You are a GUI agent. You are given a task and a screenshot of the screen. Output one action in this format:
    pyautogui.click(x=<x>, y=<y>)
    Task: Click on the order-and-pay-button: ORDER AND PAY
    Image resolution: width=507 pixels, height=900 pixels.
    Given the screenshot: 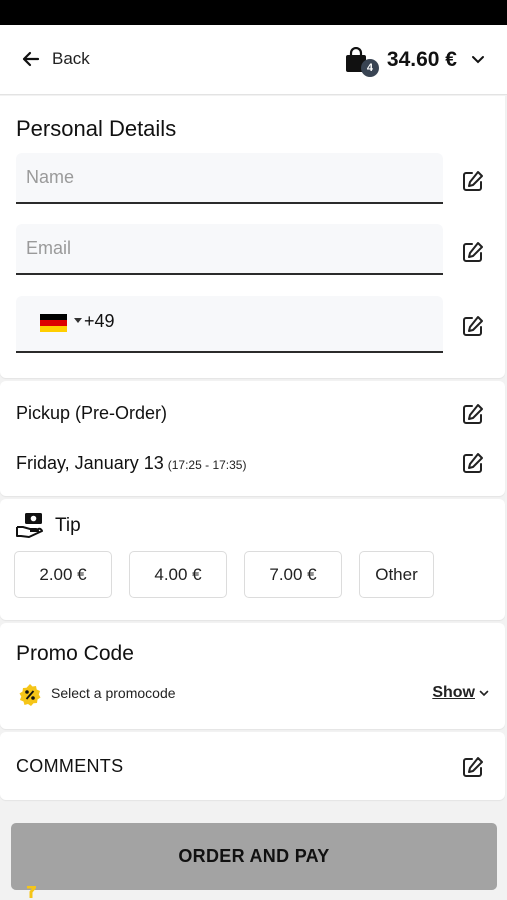 What is the action you would take?
    pyautogui.click(x=254, y=856)
    